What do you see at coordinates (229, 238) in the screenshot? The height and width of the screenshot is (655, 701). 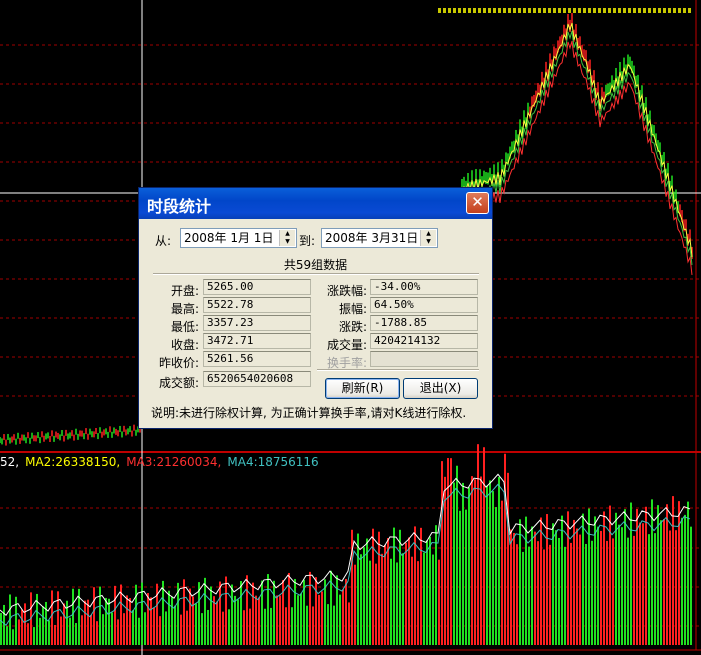 I see `from-date-value: 2008年 1月 1日` at bounding box center [229, 238].